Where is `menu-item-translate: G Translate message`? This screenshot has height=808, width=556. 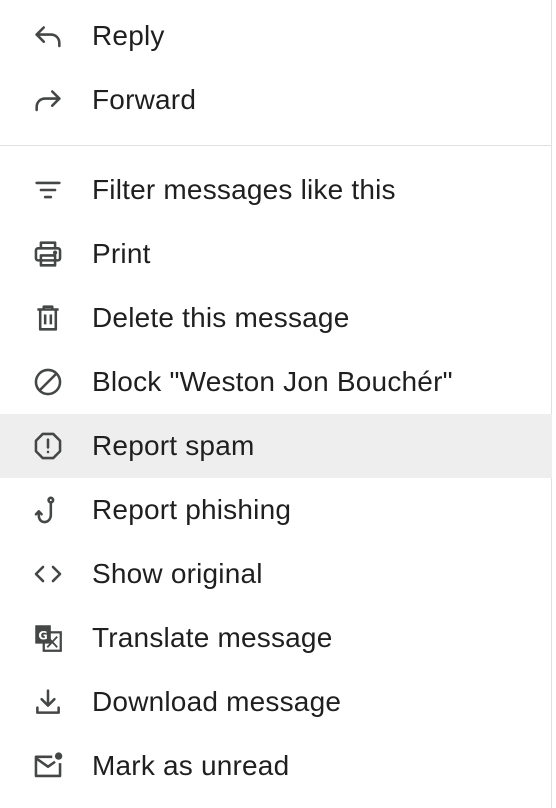
menu-item-translate: G Translate message is located at coordinates (276, 638).